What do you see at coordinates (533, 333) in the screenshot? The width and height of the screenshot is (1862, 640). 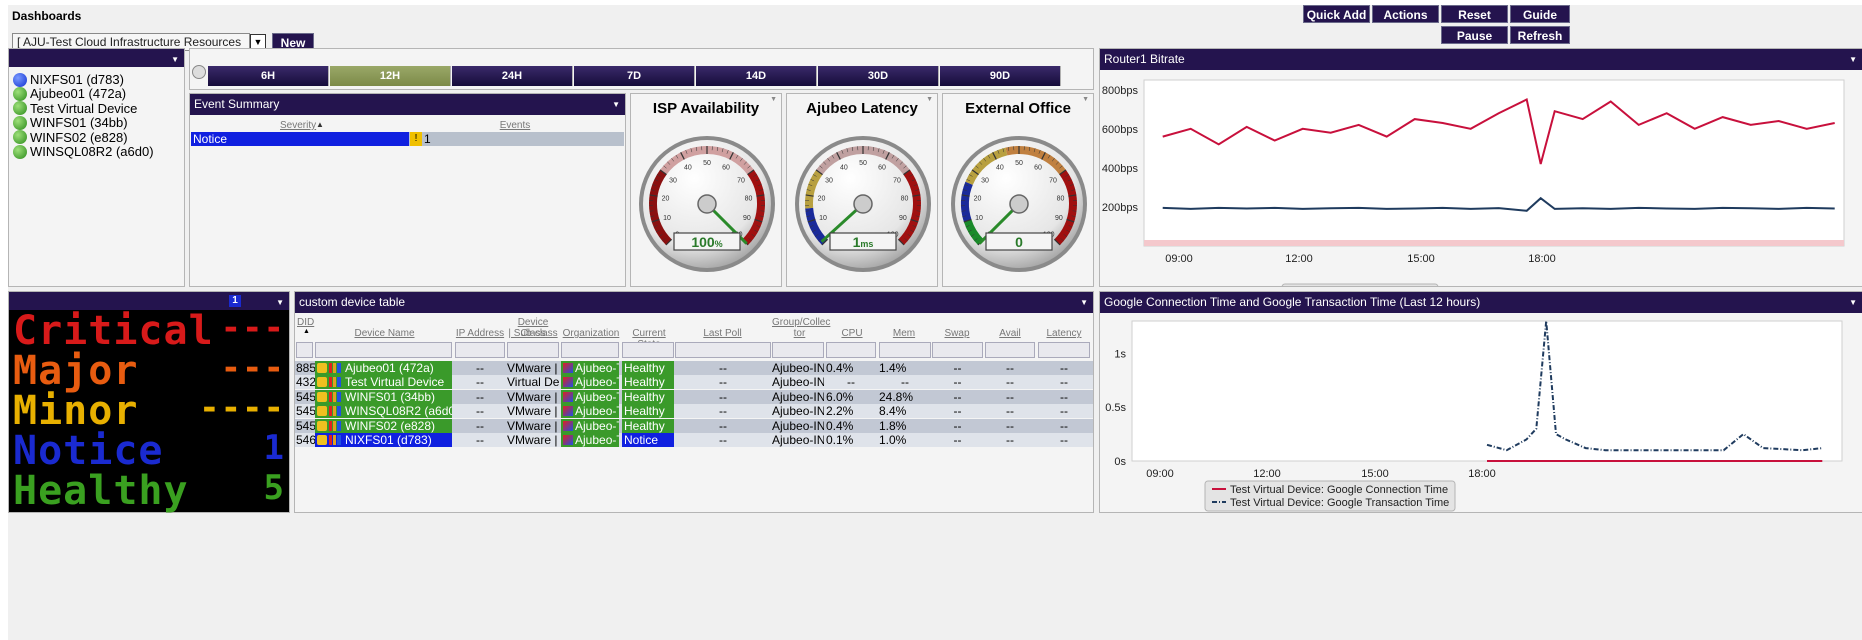 I see `col-sub-class: | Sub-class` at bounding box center [533, 333].